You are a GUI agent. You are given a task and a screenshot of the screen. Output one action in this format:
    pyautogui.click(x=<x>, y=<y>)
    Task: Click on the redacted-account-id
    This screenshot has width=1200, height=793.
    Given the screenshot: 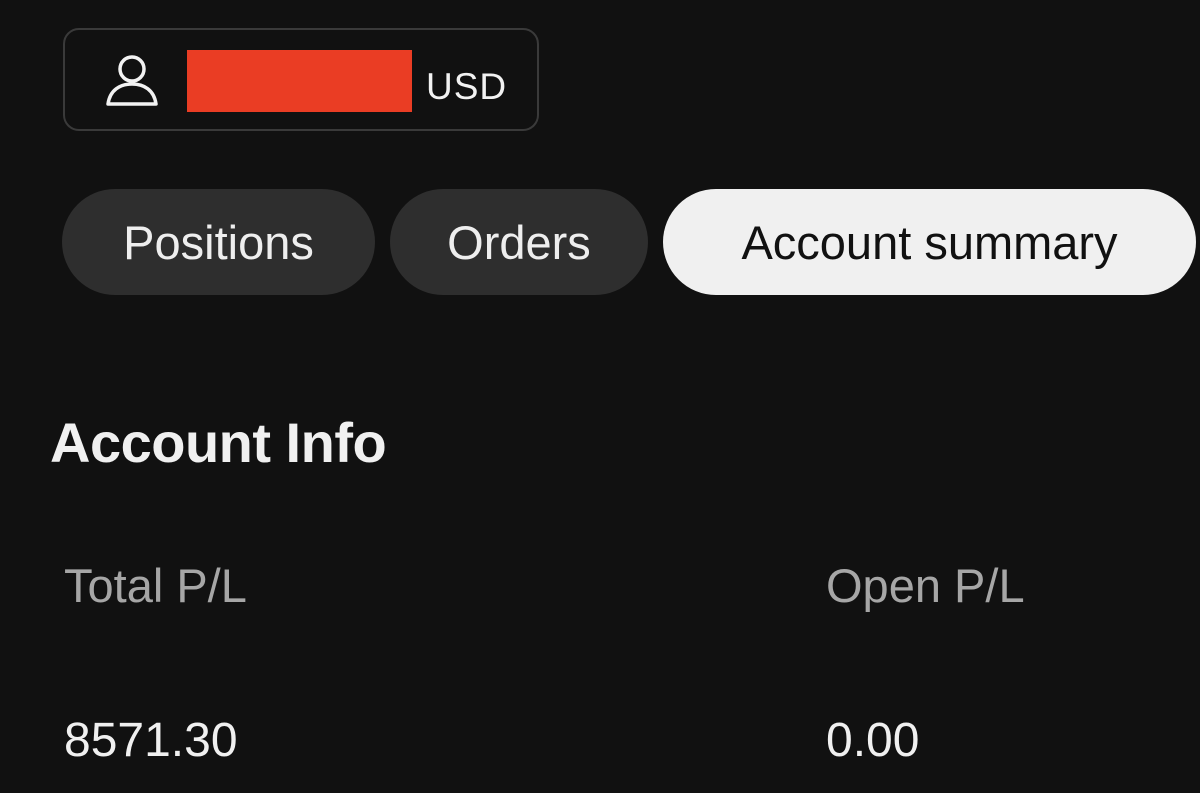 What is the action you would take?
    pyautogui.click(x=299, y=81)
    